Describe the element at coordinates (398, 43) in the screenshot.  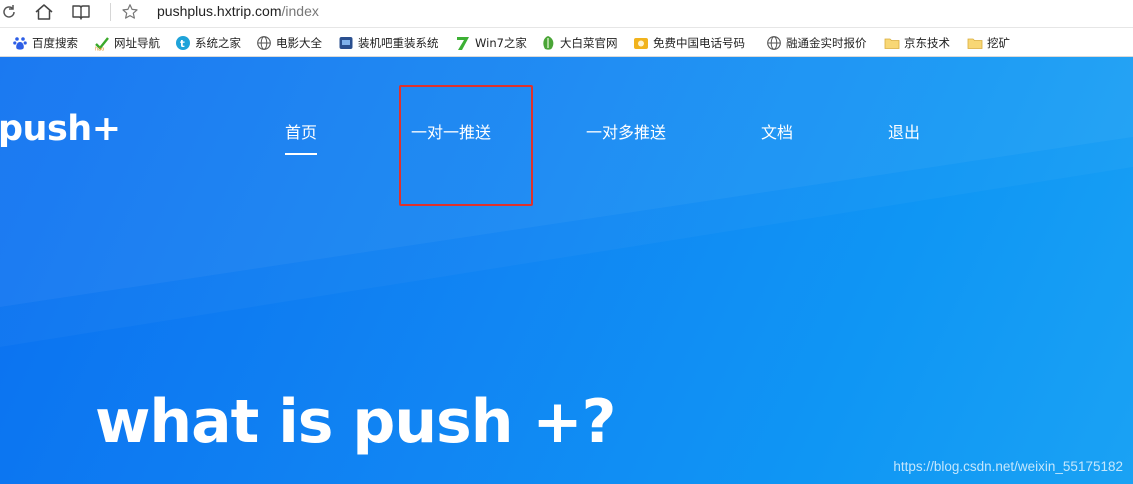
I see `bookmark-label: 装机吧重装系统` at that location.